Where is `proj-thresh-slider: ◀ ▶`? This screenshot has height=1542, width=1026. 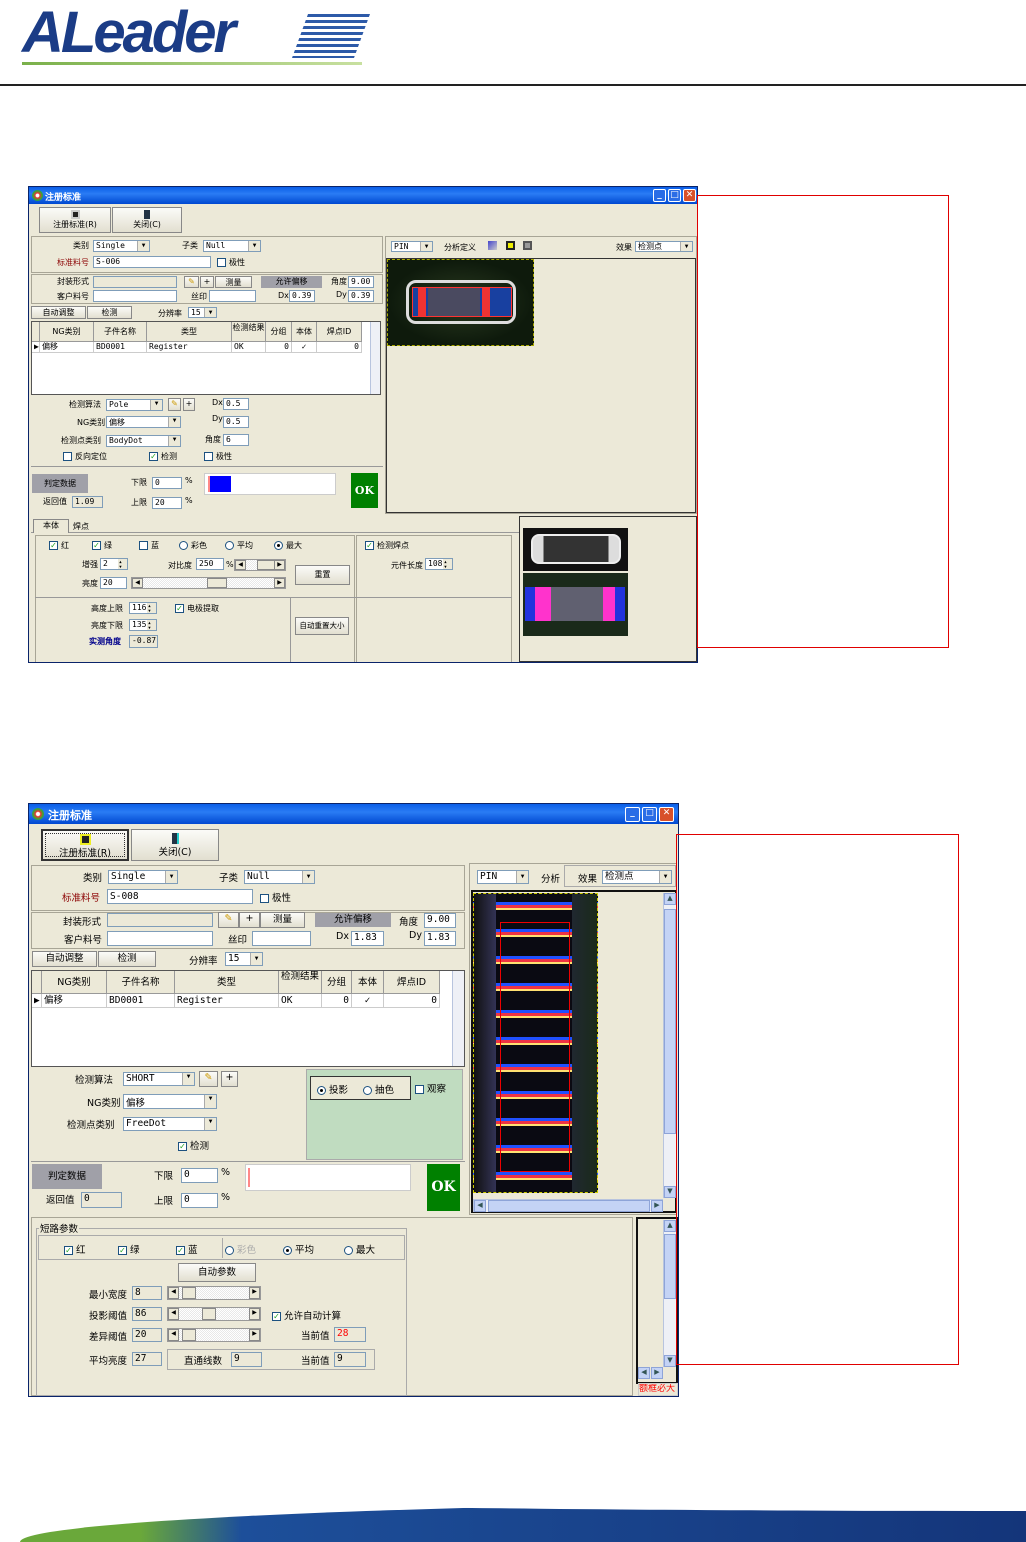
proj-thresh-slider: ◀ ▶ is located at coordinates (214, 1314).